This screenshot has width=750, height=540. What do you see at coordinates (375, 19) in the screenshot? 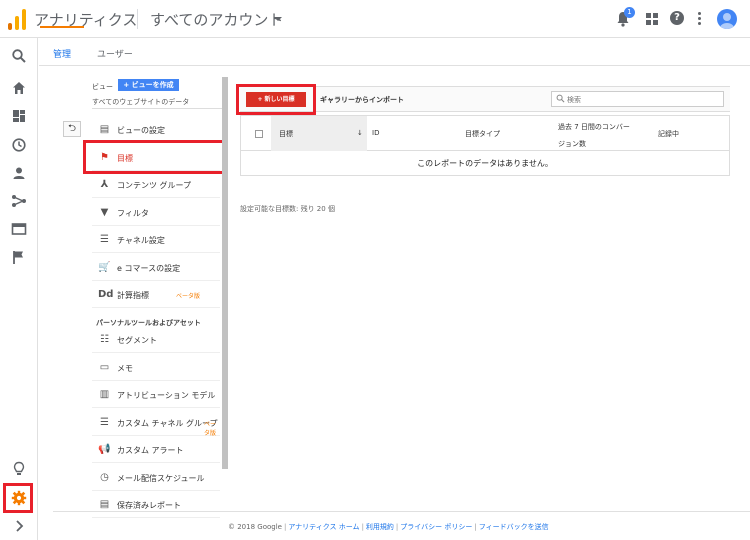
I see `top-bar: アナリティクス すべてのアカウント 1 ?` at bounding box center [375, 19].